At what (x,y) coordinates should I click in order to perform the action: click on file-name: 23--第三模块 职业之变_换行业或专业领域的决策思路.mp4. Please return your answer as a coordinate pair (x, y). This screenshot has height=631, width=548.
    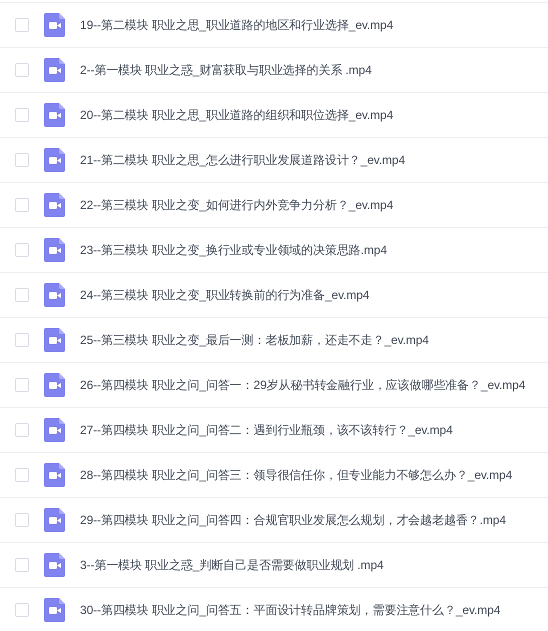
    Looking at the image, I should click on (233, 250).